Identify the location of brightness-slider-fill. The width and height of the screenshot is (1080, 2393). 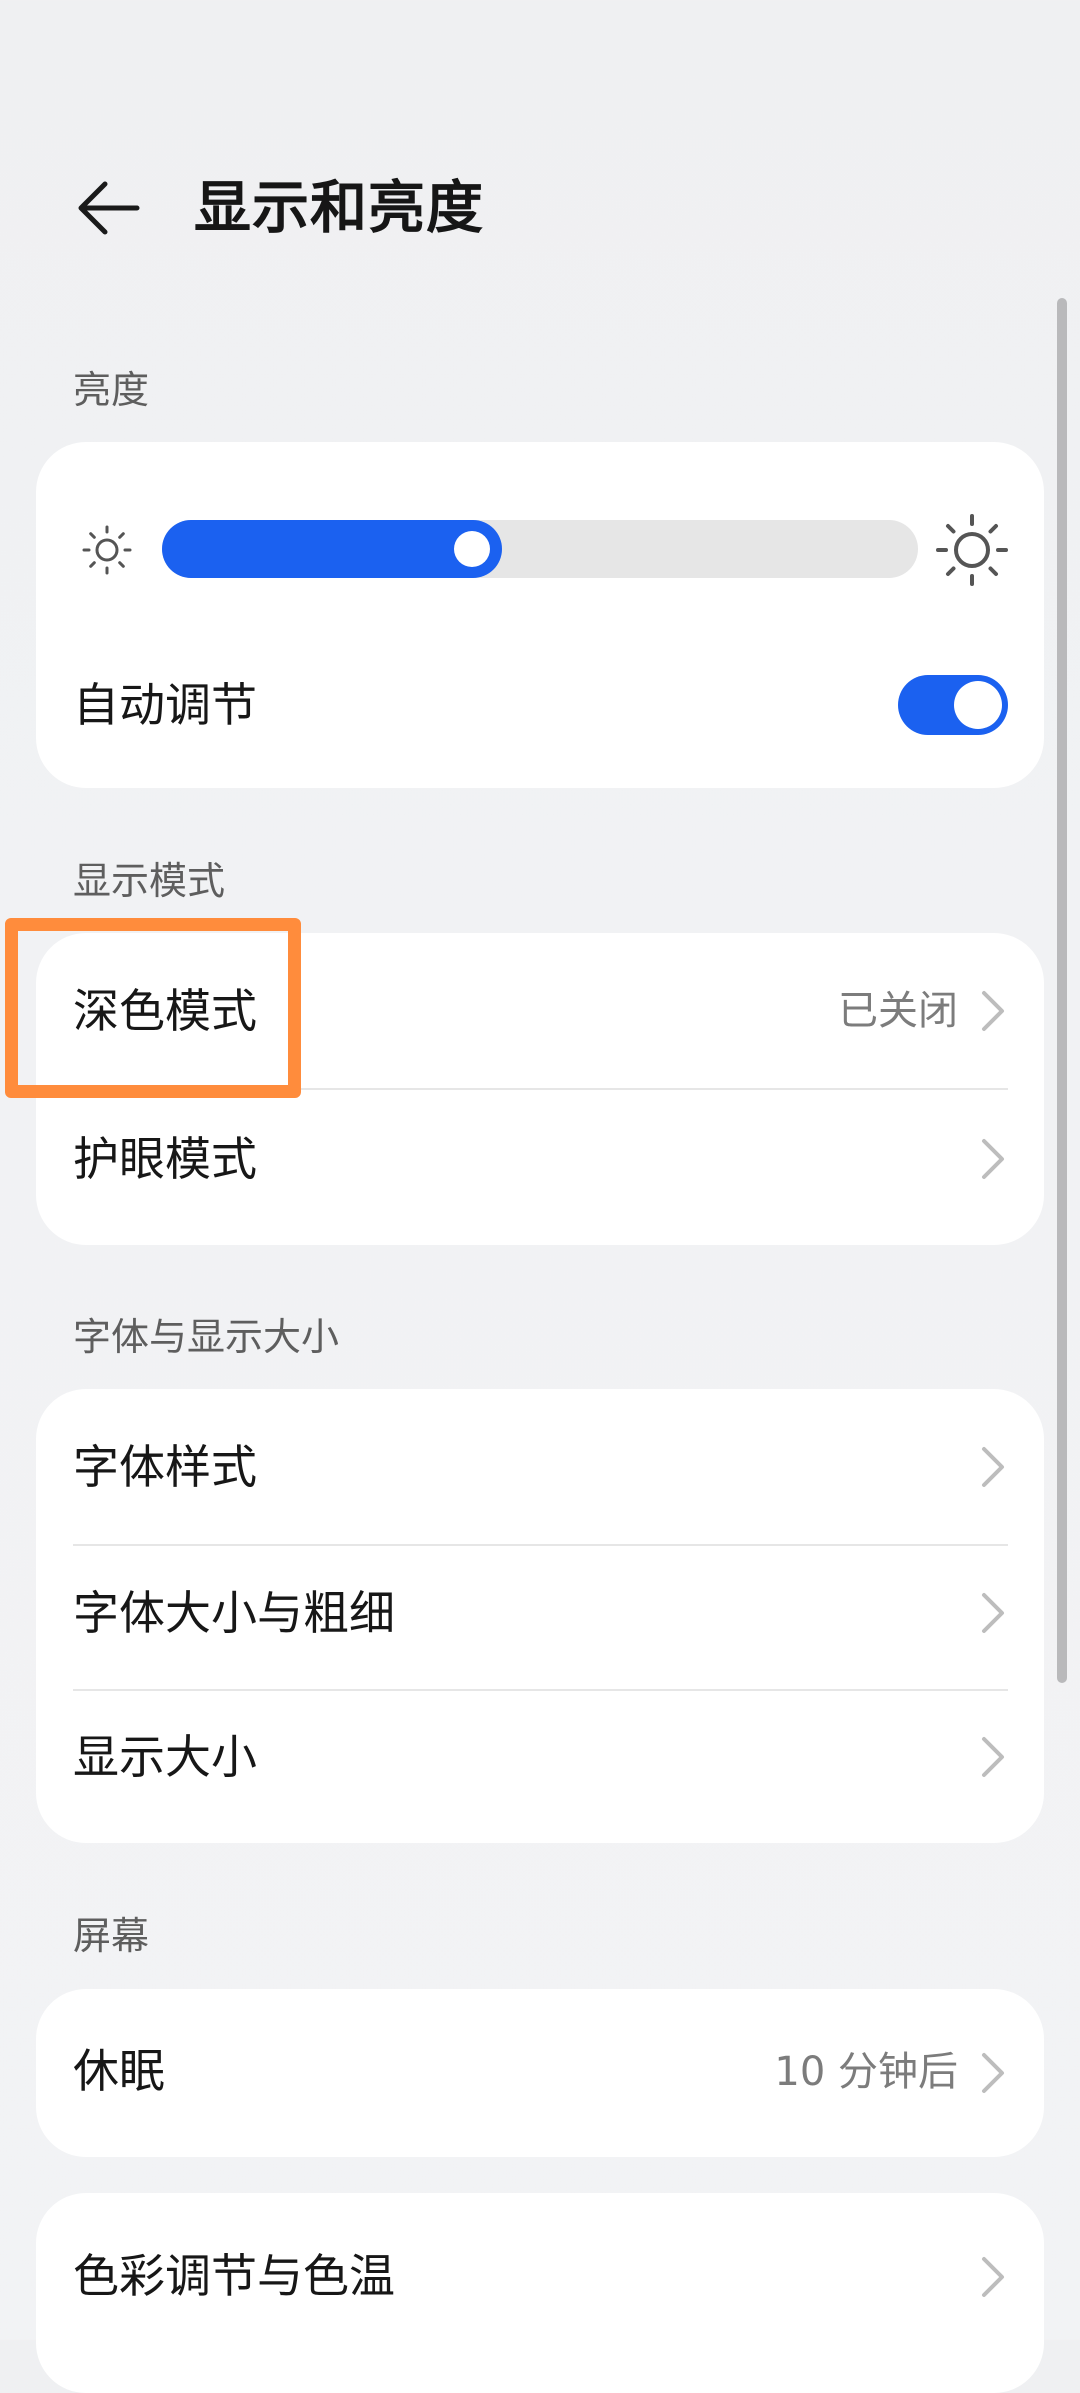
(332, 549).